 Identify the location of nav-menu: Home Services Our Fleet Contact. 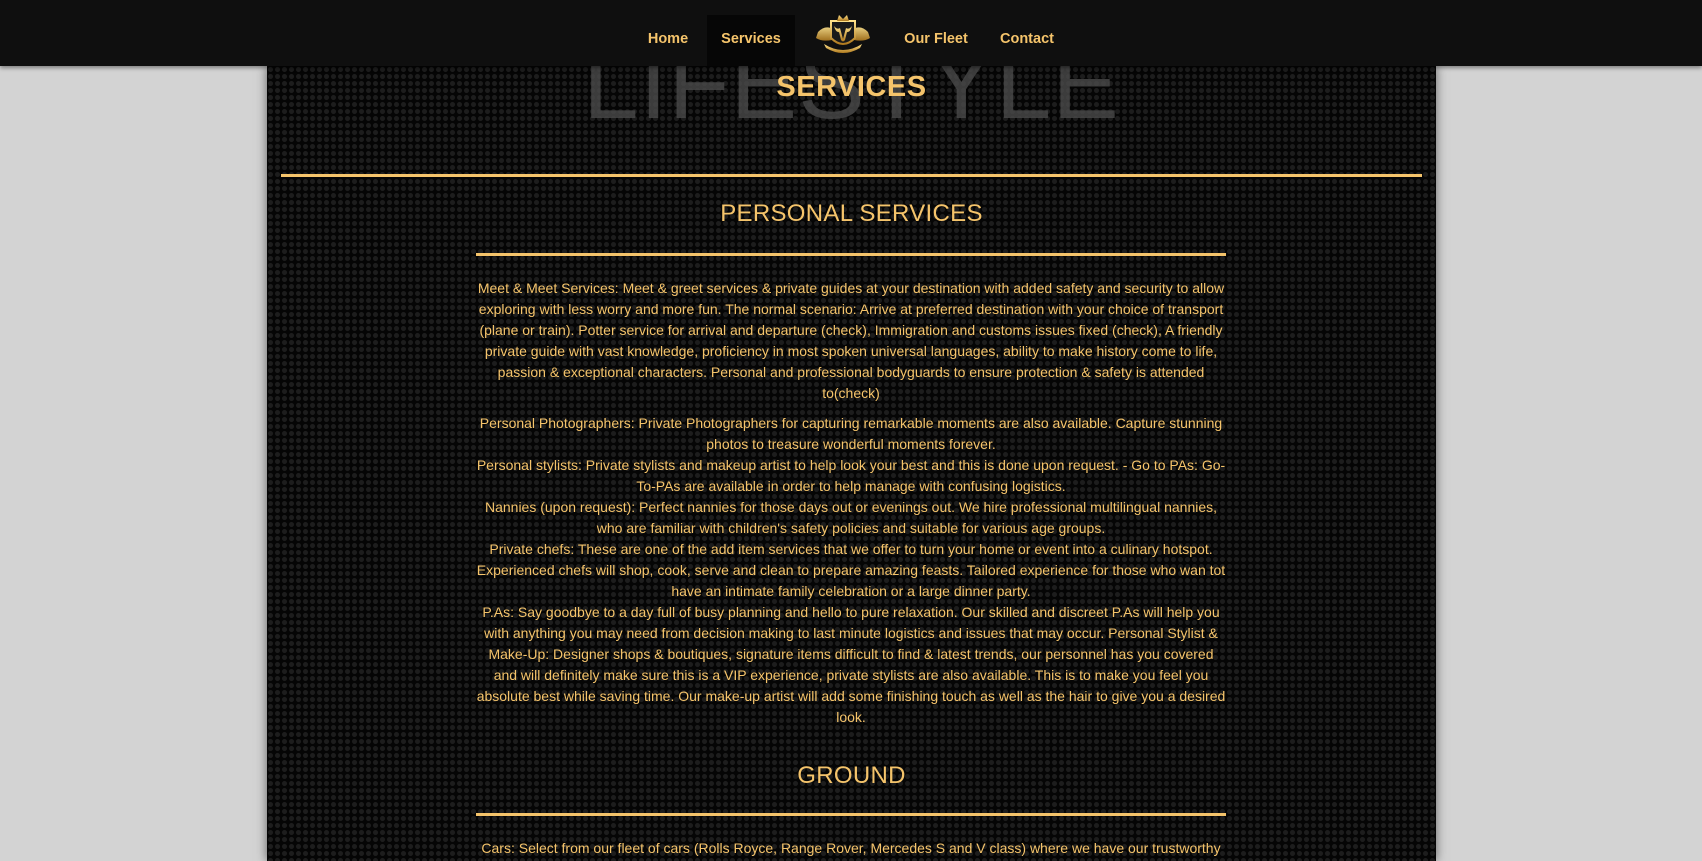
(851, 33).